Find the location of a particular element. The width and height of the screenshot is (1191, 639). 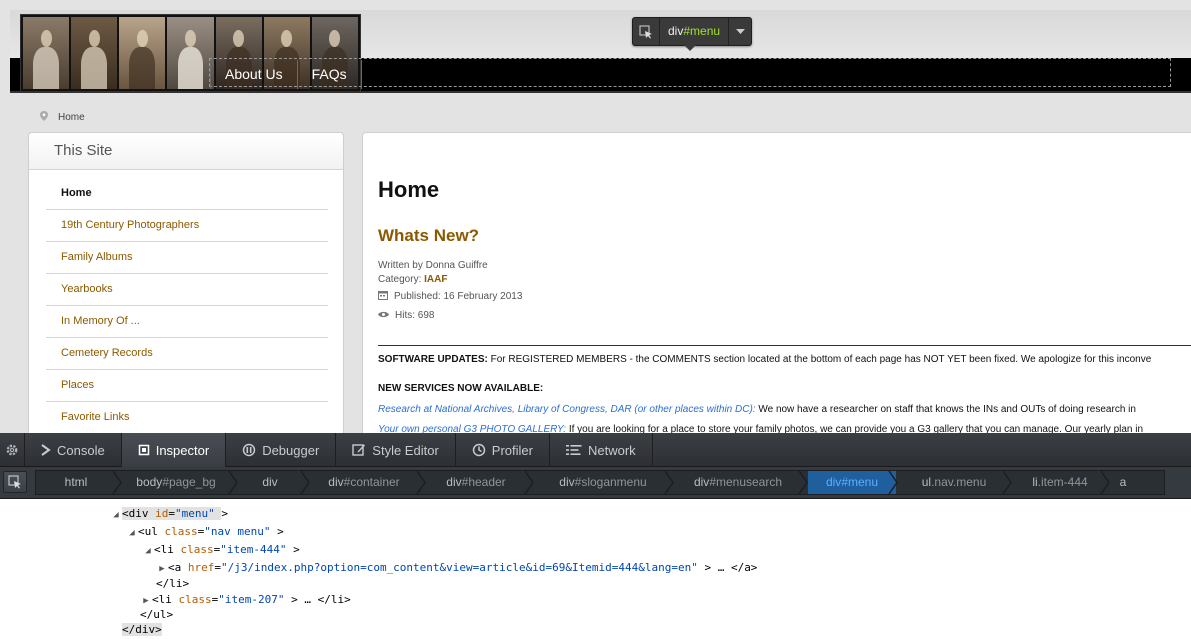

sidebar-item-19th-century-photographers: 19th Century Photographers is located at coordinates (187, 226).